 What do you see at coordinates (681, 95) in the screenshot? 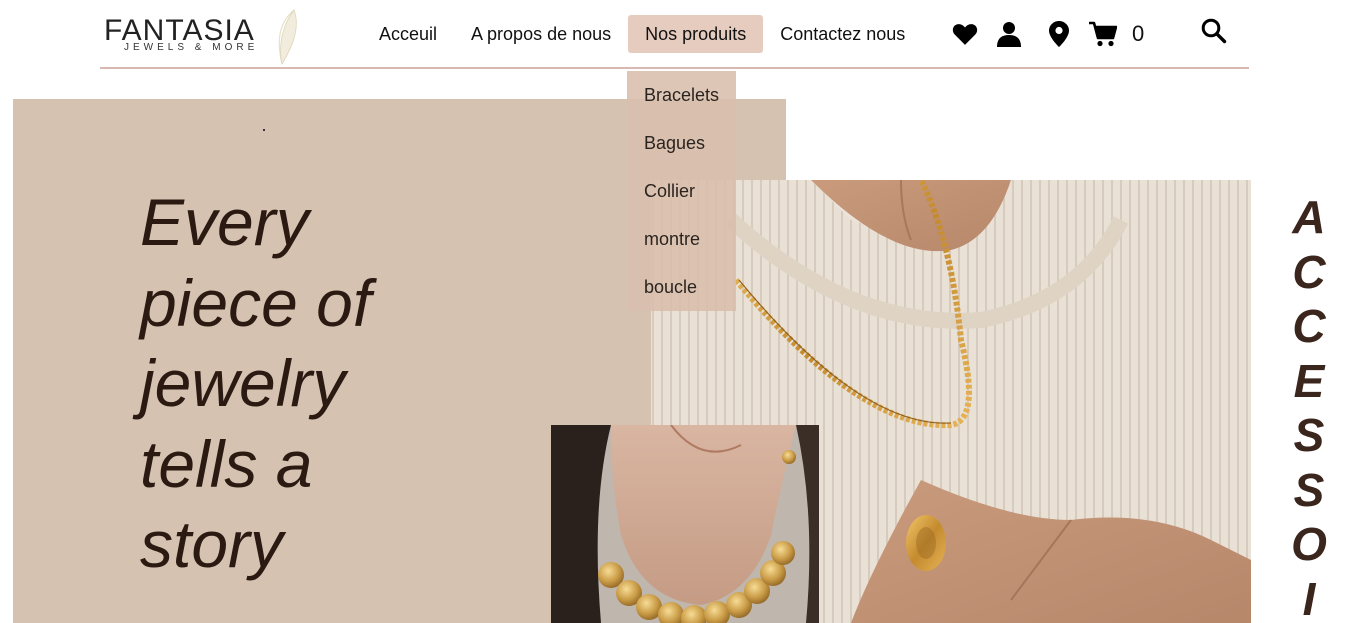
I see `dropdown-item-bracelets: Bracelets` at bounding box center [681, 95].